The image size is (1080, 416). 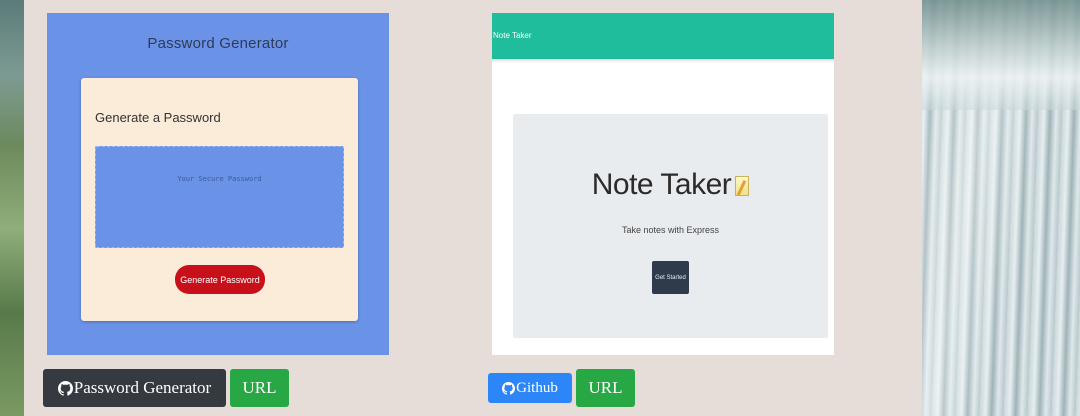 I want to click on repo-button-label: Password Generator, so click(x=142, y=387).